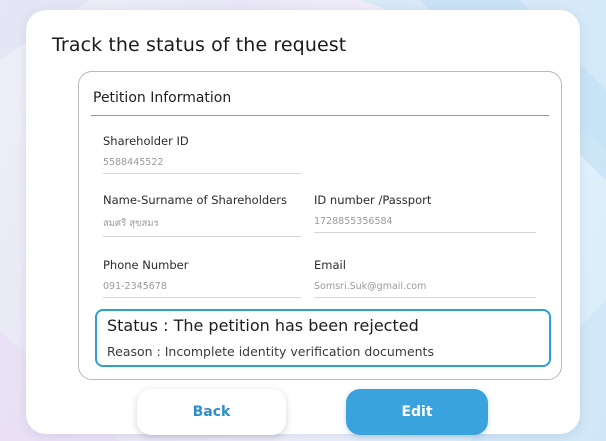 This screenshot has width=606, height=441. What do you see at coordinates (425, 213) in the screenshot?
I see `field-id-passport: ID number /Passport 1728855356584` at bounding box center [425, 213].